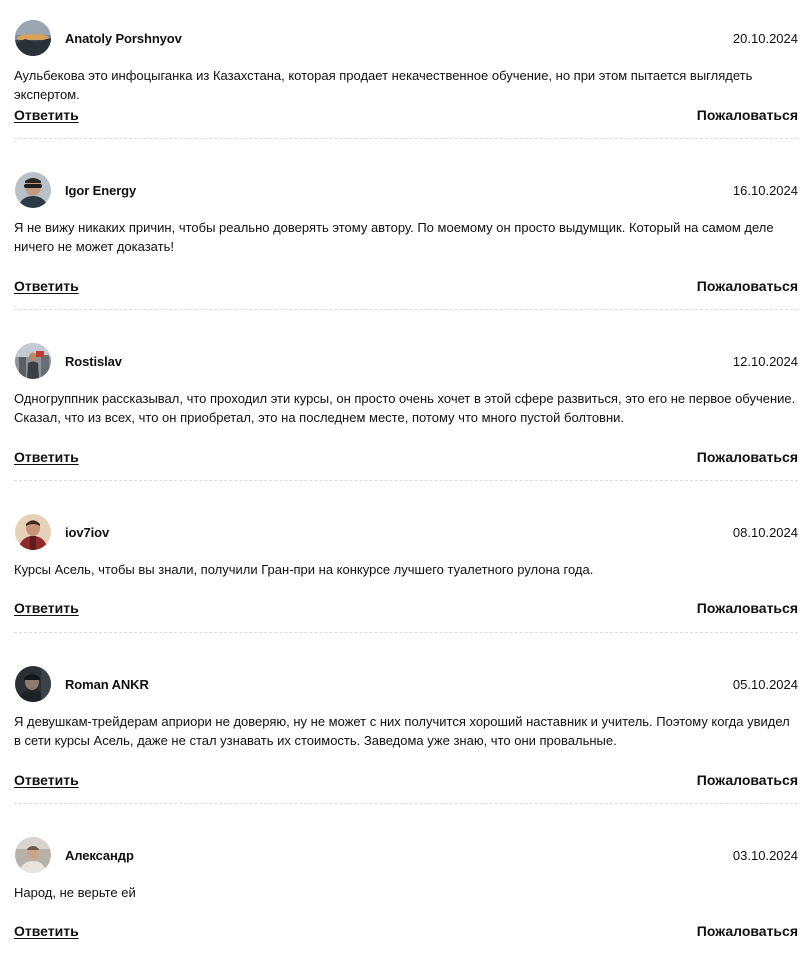 The image size is (810, 953). I want to click on author-name: Rostislav, so click(93, 361).